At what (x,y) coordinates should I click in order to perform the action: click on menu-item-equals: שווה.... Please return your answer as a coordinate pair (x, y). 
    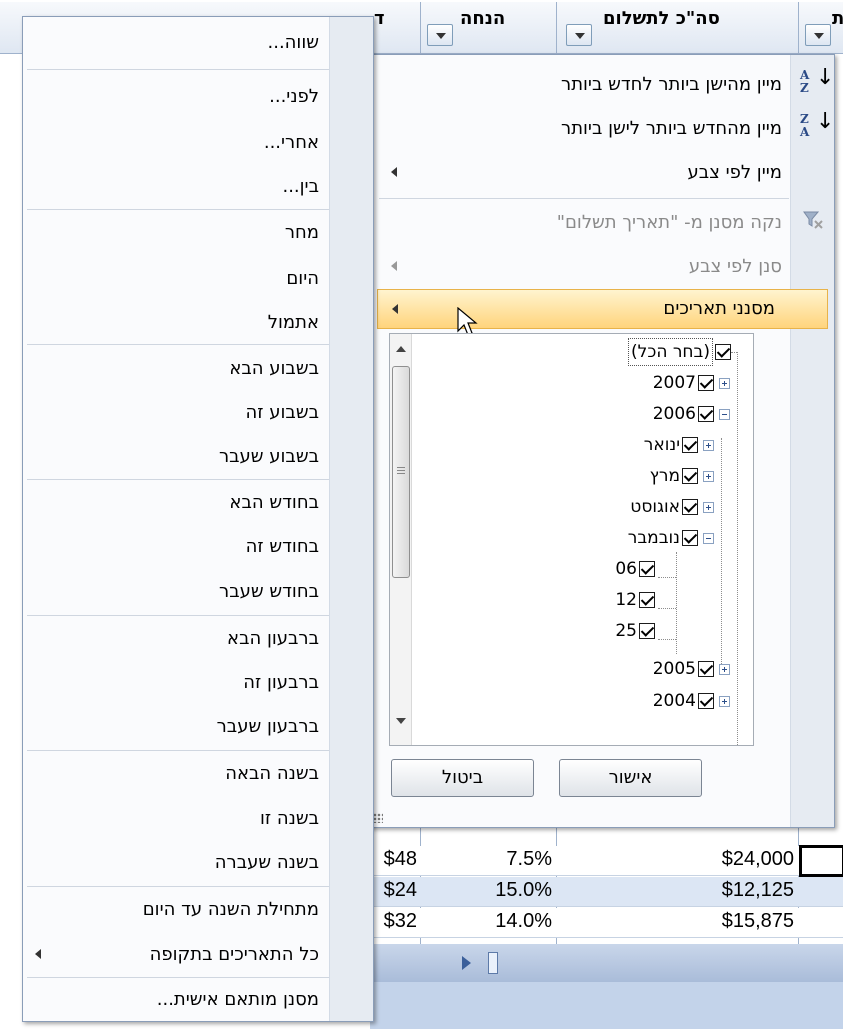
    Looking at the image, I should click on (176, 43).